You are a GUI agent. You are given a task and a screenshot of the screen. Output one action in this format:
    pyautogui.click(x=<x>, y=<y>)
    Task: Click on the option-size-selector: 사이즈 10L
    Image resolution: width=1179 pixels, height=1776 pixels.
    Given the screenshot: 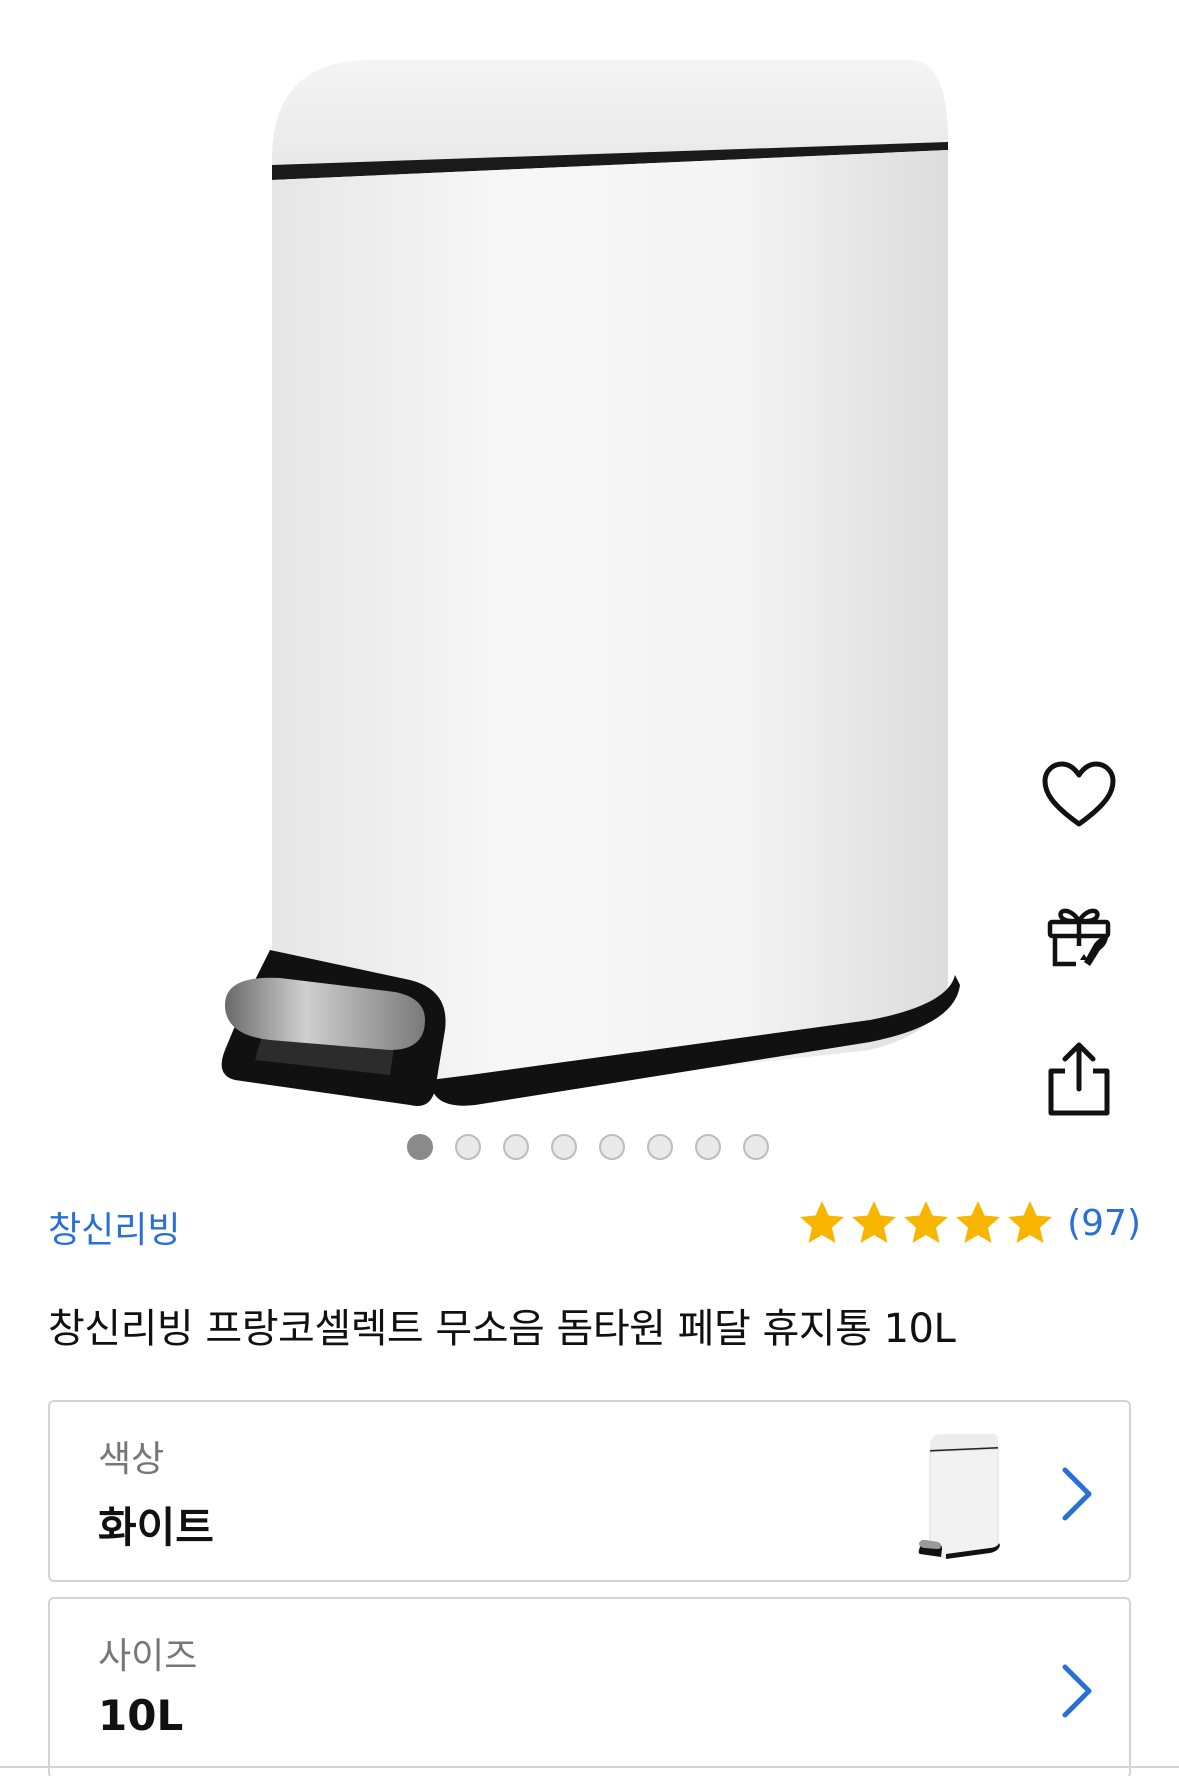 What is the action you would take?
    pyautogui.click(x=589, y=1686)
    